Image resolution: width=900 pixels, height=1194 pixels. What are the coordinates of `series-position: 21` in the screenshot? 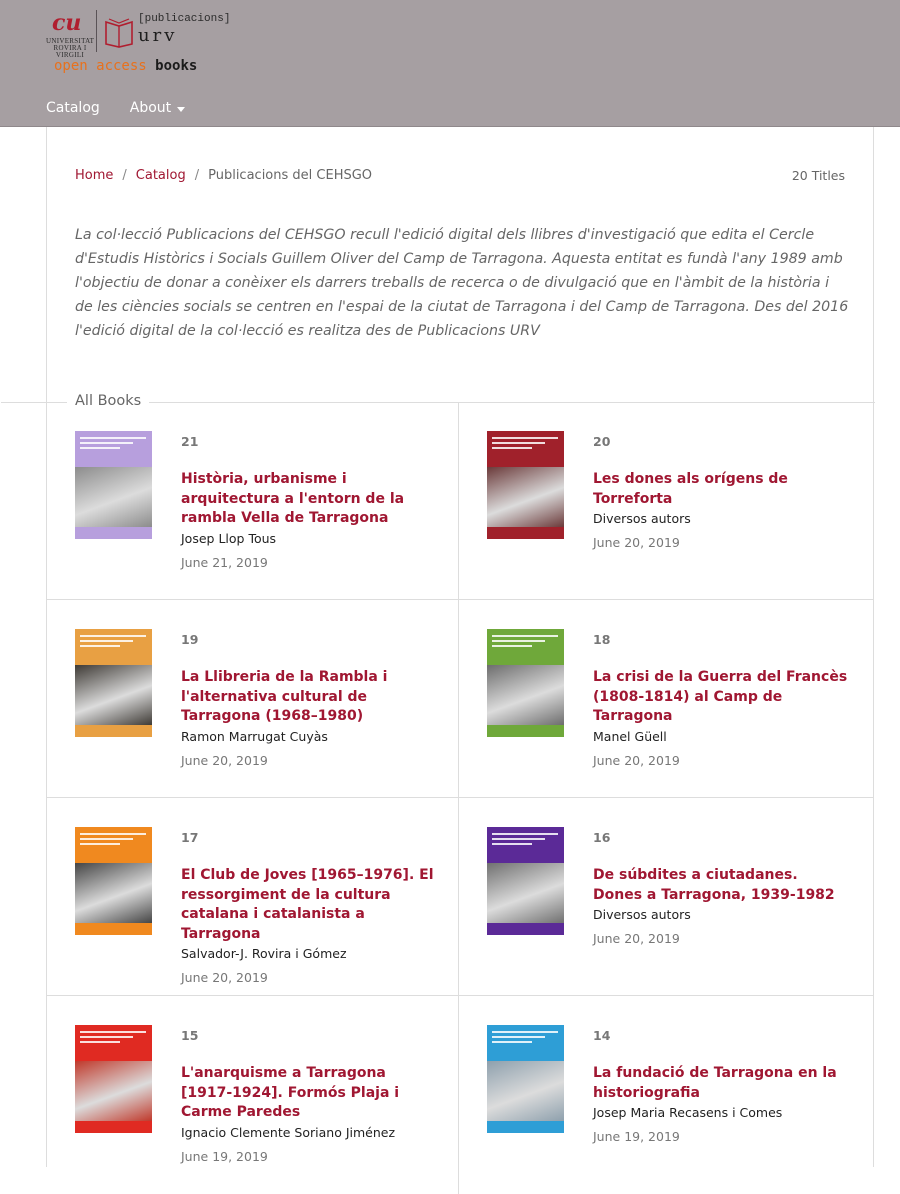 It's located at (190, 441).